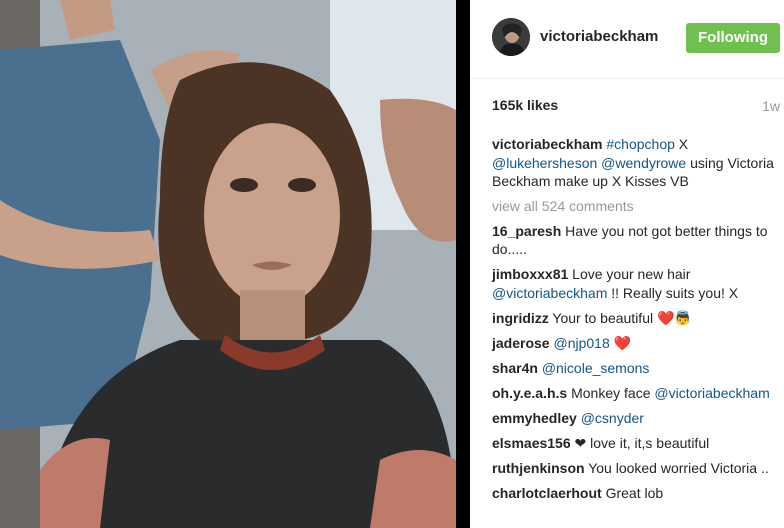 The image size is (784, 528). Describe the element at coordinates (602, 317) in the screenshot. I see `comment-text: Your to beautiful` at that location.